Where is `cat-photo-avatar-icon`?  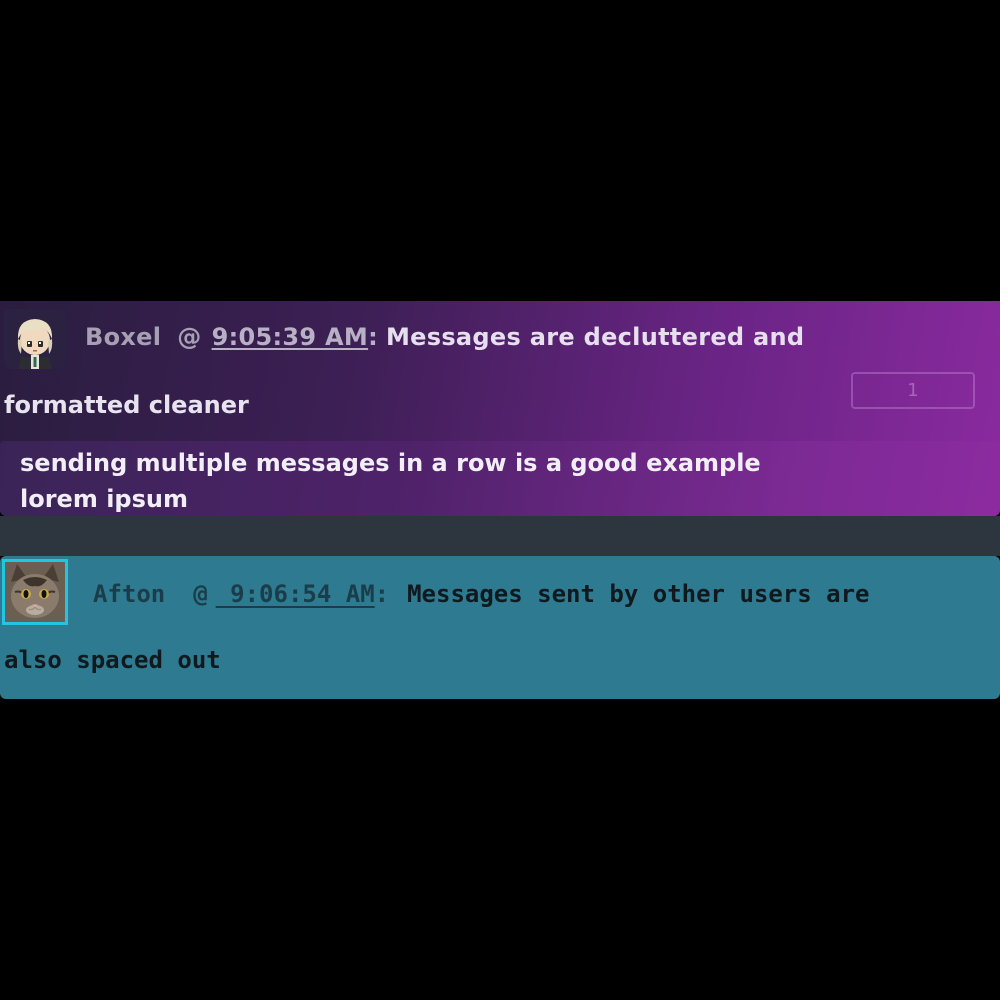
cat-photo-avatar-icon is located at coordinates (35, 592).